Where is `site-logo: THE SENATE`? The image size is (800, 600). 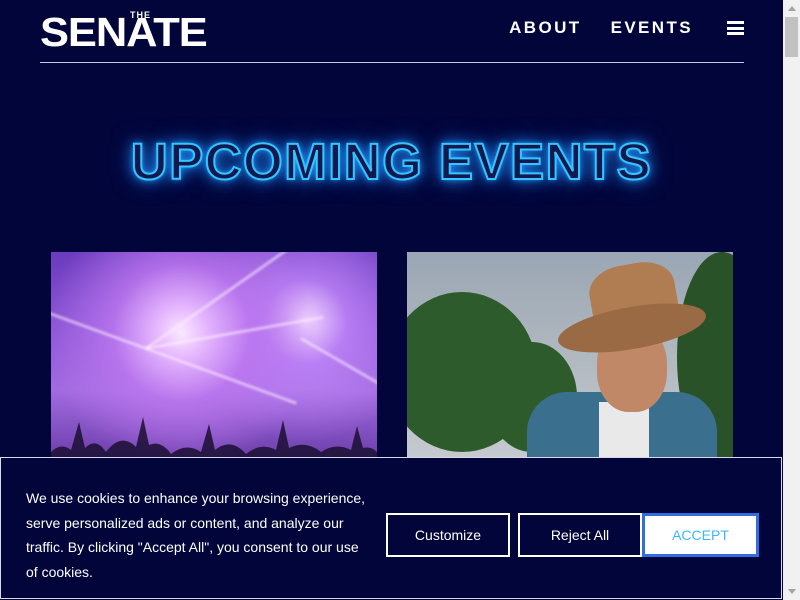 site-logo: THE SENATE is located at coordinates (142, 32).